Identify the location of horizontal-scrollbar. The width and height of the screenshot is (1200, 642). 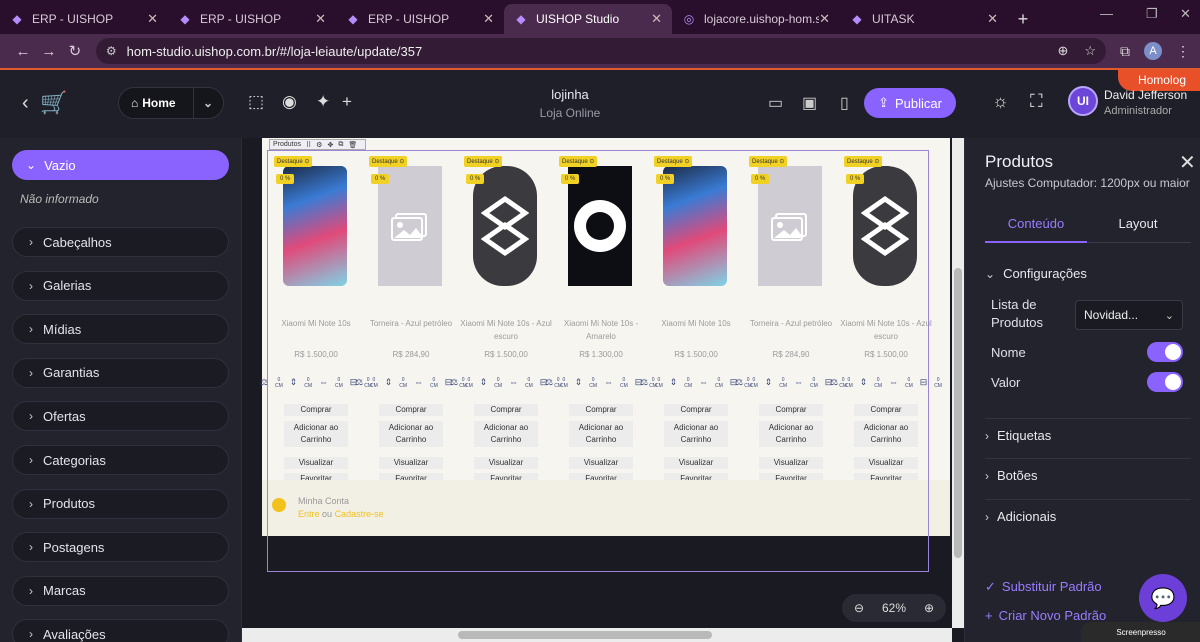
(597, 635).